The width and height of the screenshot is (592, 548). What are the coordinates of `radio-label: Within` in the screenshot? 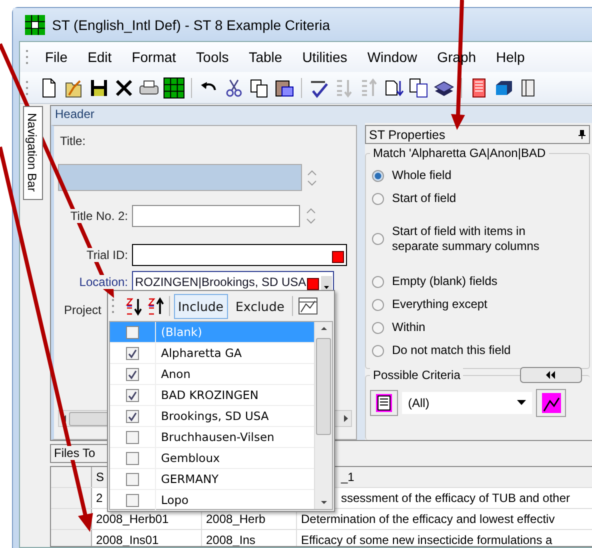 It's located at (409, 327).